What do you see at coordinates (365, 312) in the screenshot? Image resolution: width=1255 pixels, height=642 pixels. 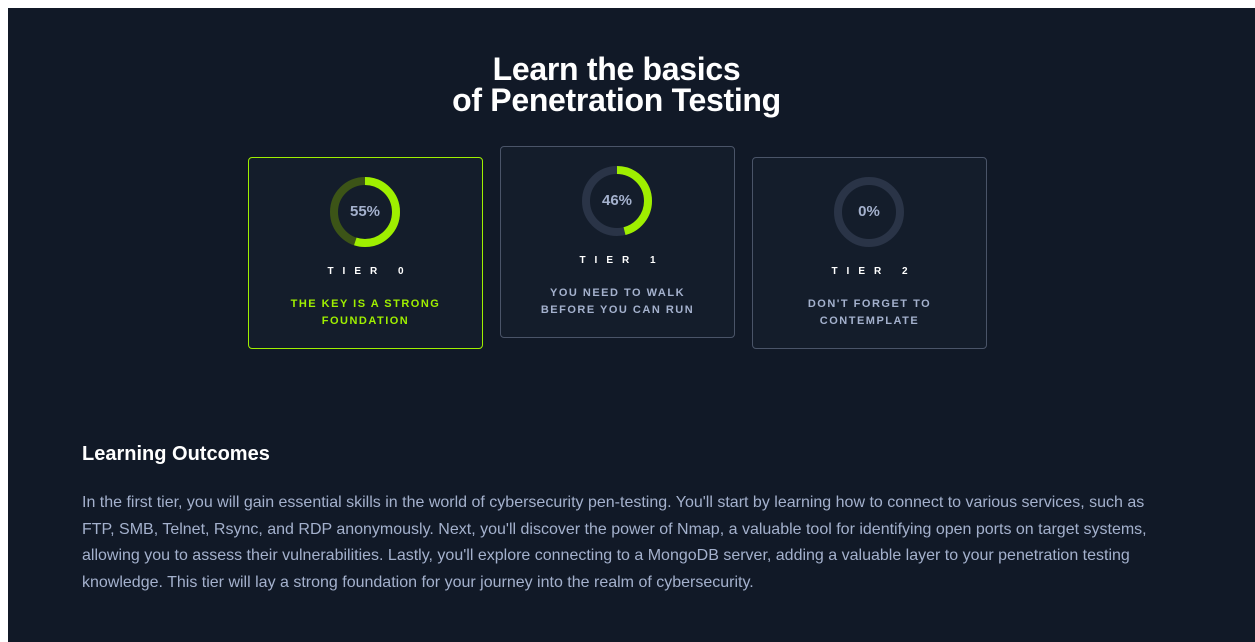 I see `tier-description: THE KEY IS A STRONG FOUNDATION` at bounding box center [365, 312].